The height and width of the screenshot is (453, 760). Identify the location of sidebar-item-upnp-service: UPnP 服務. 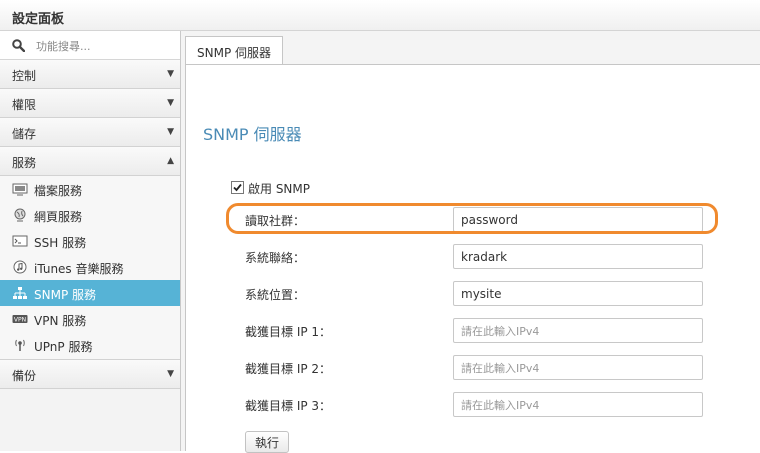
(90, 345).